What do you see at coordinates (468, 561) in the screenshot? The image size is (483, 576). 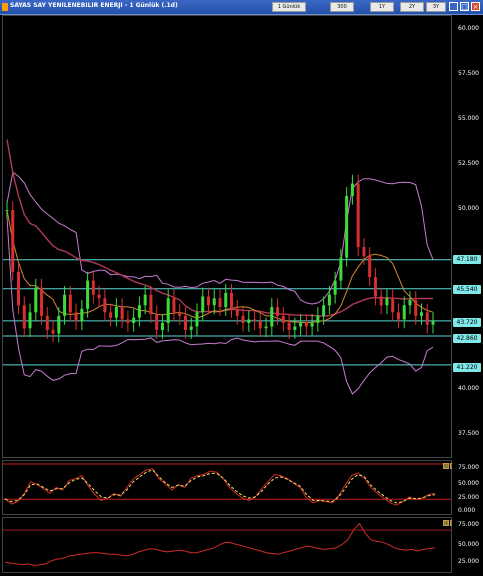 I see `osc2-tick: 25.000` at bounding box center [468, 561].